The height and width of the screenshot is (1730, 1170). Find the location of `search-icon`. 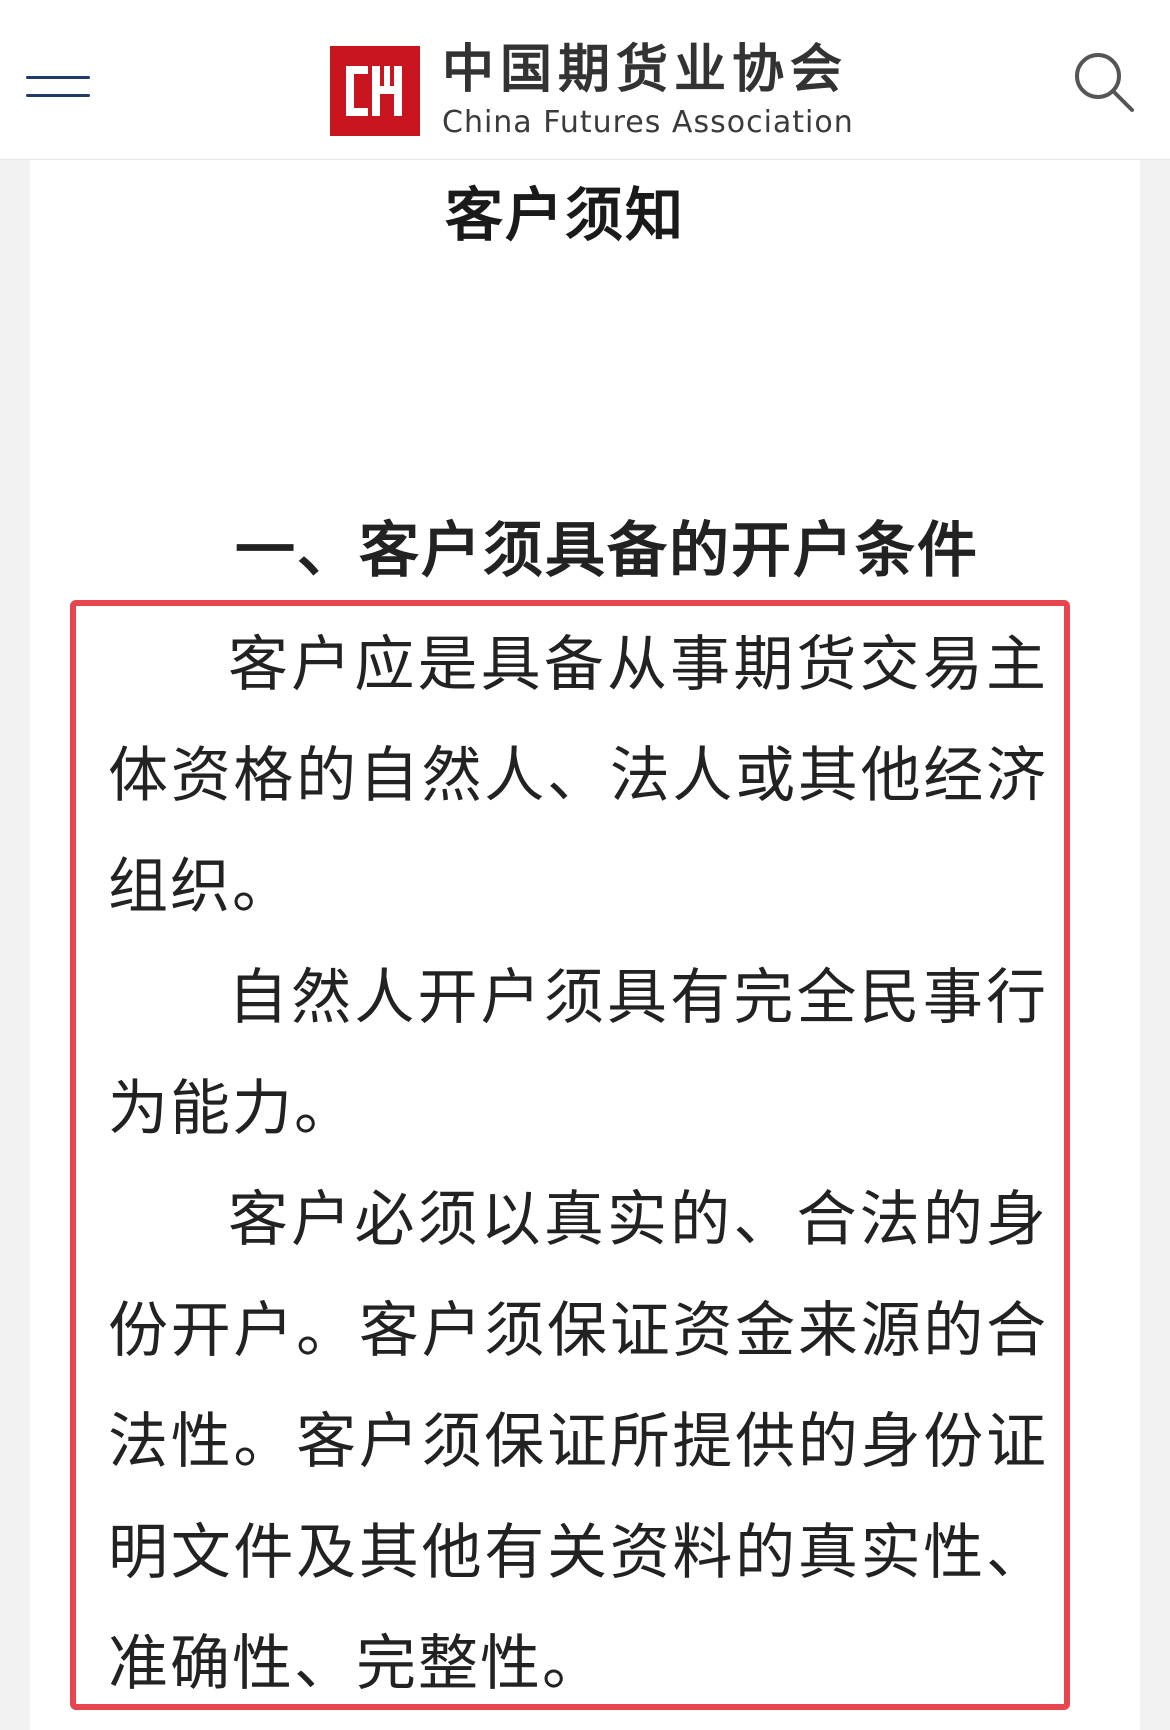

search-icon is located at coordinates (1104, 82).